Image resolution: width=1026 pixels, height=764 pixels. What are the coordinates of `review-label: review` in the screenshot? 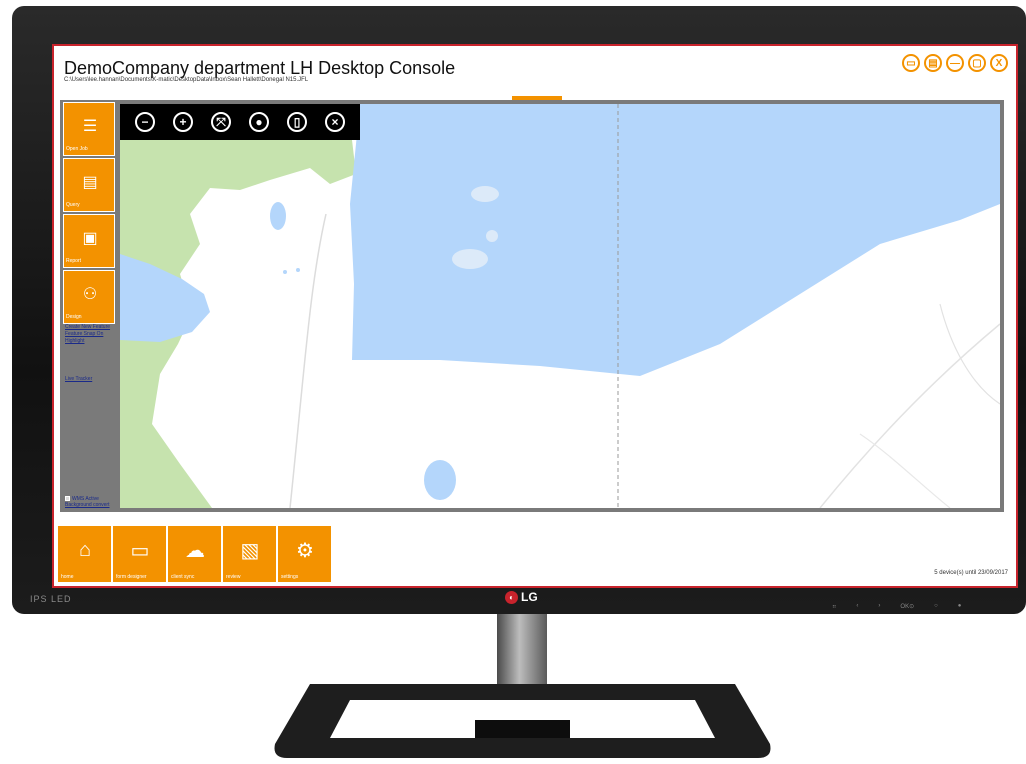 It's located at (233, 577).